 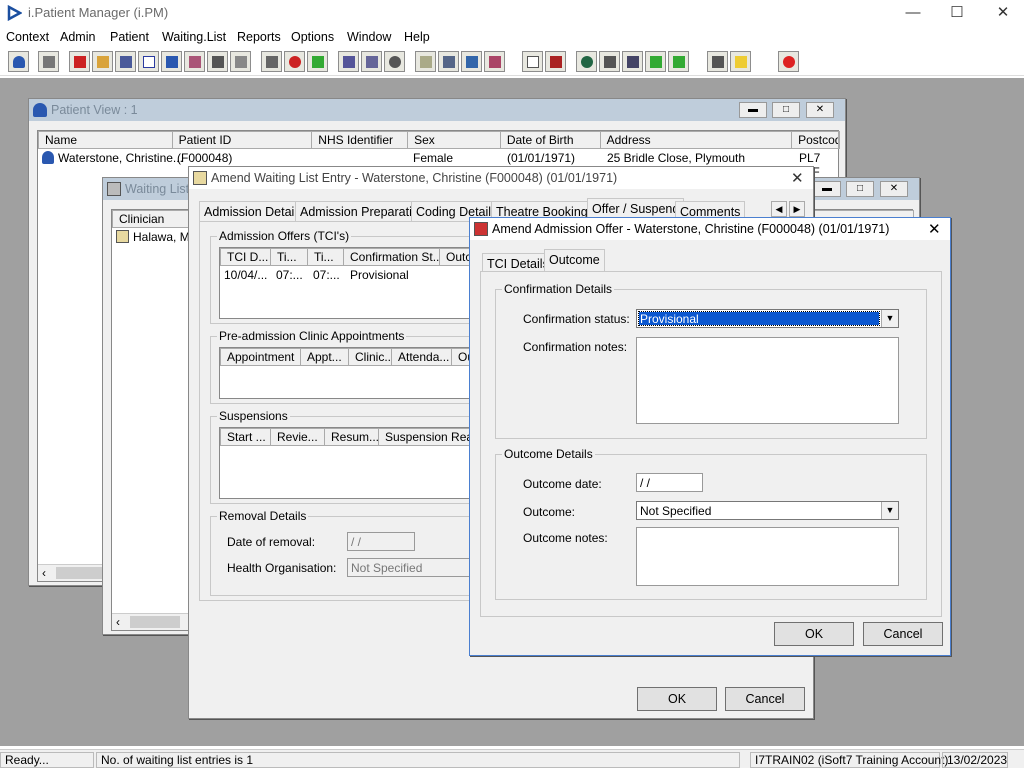 What do you see at coordinates (171, 61) in the screenshot?
I see `person-icon` at bounding box center [171, 61].